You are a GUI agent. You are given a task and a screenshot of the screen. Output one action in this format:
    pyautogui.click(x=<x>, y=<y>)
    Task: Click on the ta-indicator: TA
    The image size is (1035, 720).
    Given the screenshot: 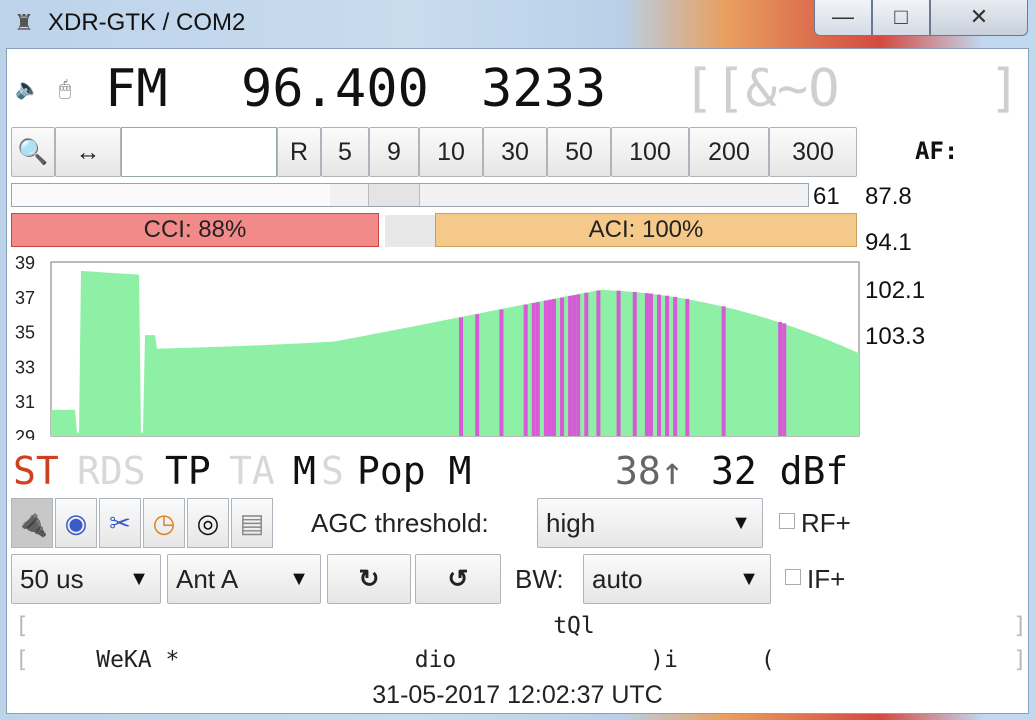 What is the action you would take?
    pyautogui.click(x=252, y=471)
    